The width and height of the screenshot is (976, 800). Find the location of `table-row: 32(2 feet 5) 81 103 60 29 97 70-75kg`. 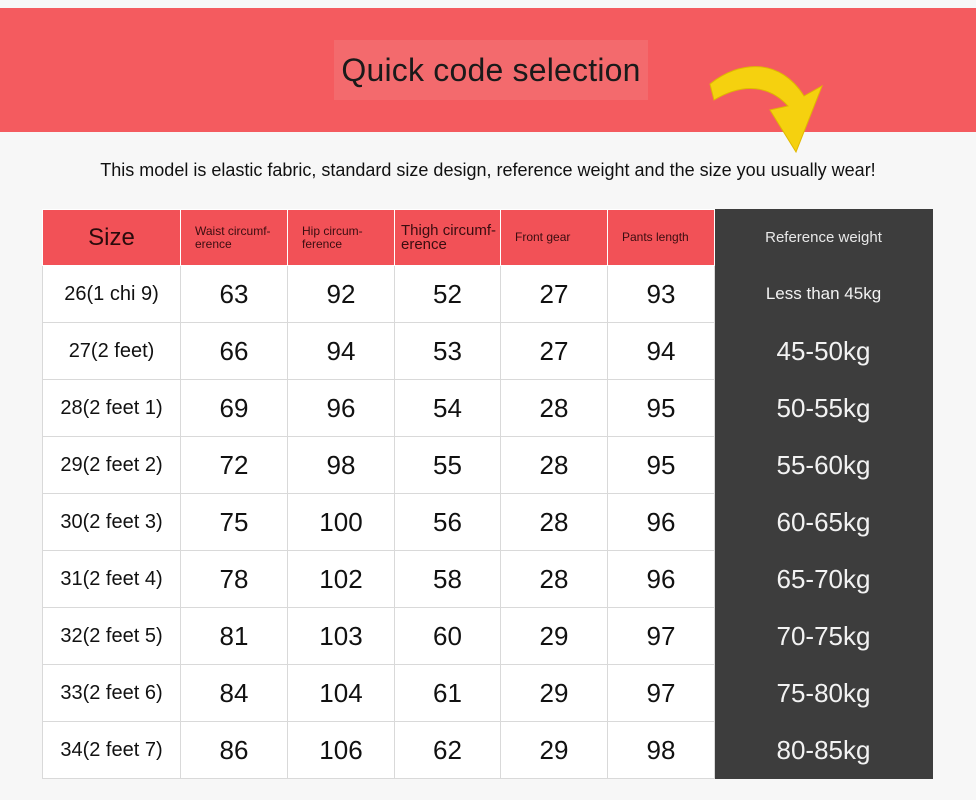

table-row: 32(2 feet 5) 81 103 60 29 97 70-75kg is located at coordinates (487, 636).